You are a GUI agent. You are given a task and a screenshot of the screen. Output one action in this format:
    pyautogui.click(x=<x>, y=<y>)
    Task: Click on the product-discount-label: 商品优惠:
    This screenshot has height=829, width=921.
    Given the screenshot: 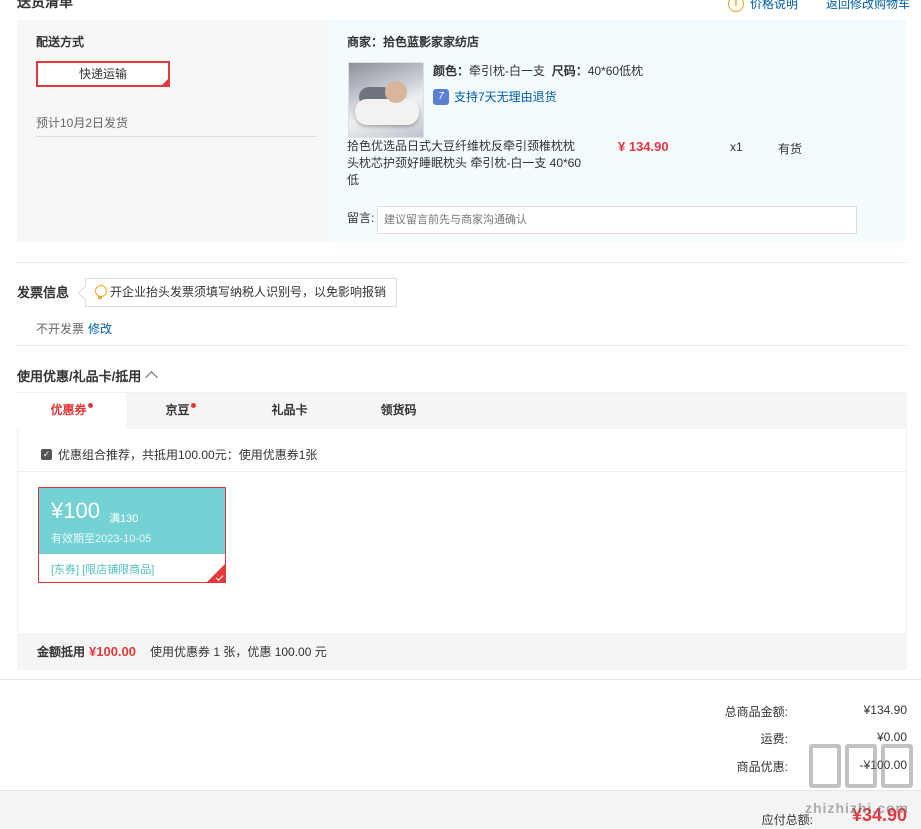 What is the action you would take?
    pyautogui.click(x=762, y=767)
    